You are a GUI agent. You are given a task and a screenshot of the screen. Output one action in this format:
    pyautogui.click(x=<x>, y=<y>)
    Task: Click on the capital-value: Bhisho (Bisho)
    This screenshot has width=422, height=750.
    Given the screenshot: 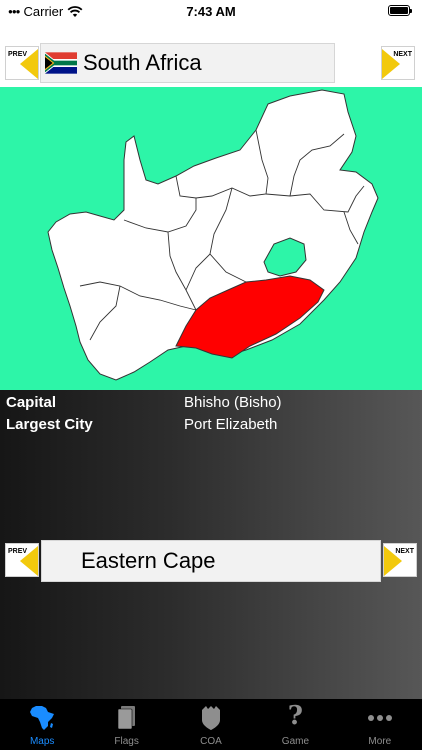 What is the action you would take?
    pyautogui.click(x=233, y=402)
    